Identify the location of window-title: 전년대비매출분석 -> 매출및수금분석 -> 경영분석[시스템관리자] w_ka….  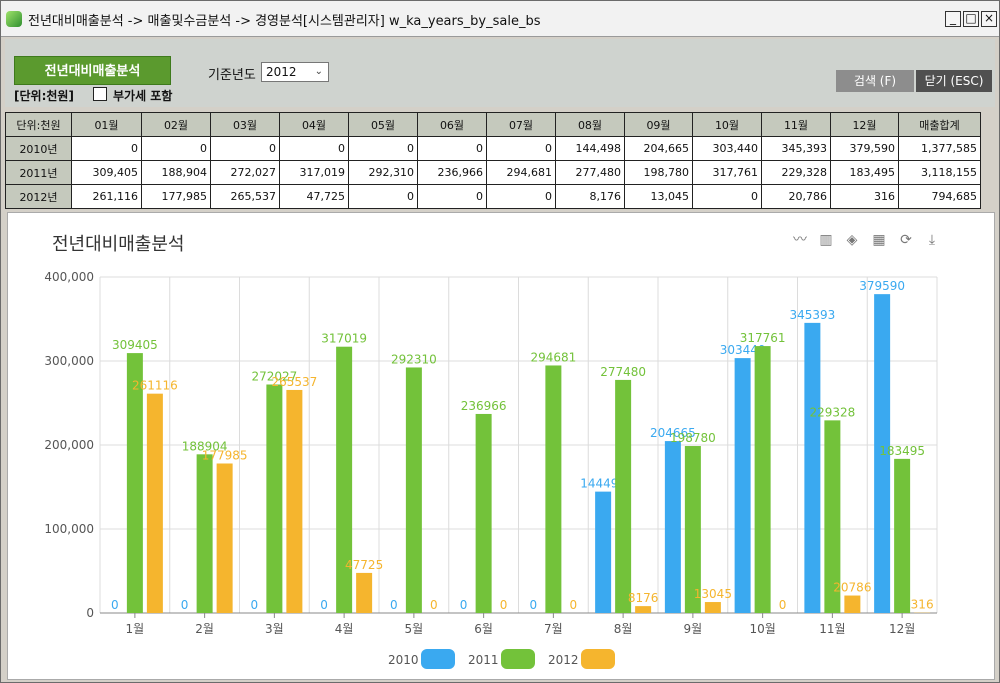
(284, 21).